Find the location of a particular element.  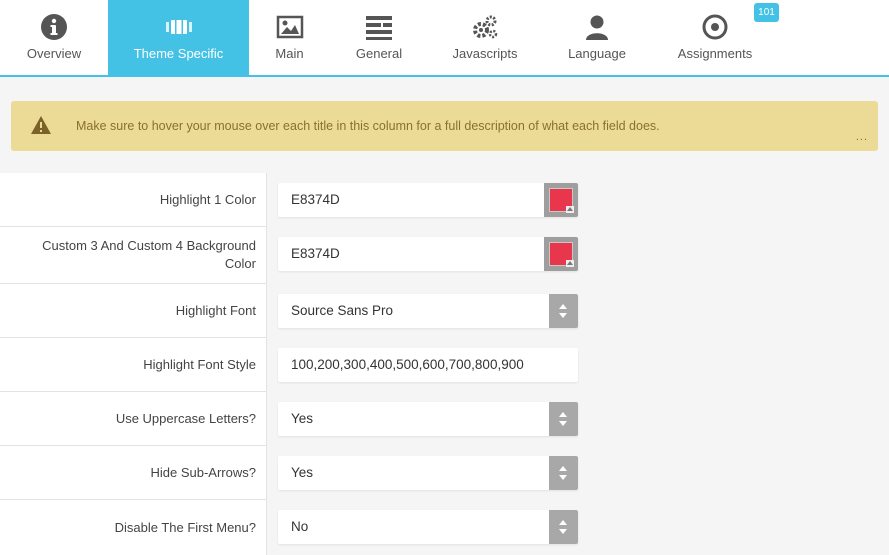

image-icon is located at coordinates (289, 27).